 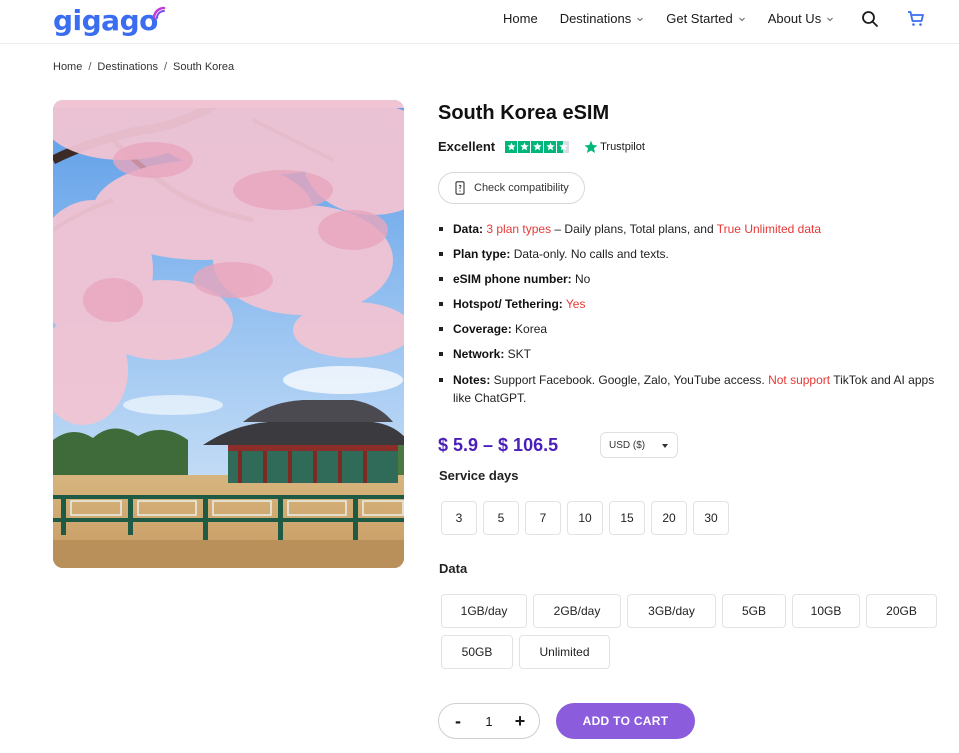 What do you see at coordinates (467, 146) in the screenshot?
I see `rating-text: Excellent` at bounding box center [467, 146].